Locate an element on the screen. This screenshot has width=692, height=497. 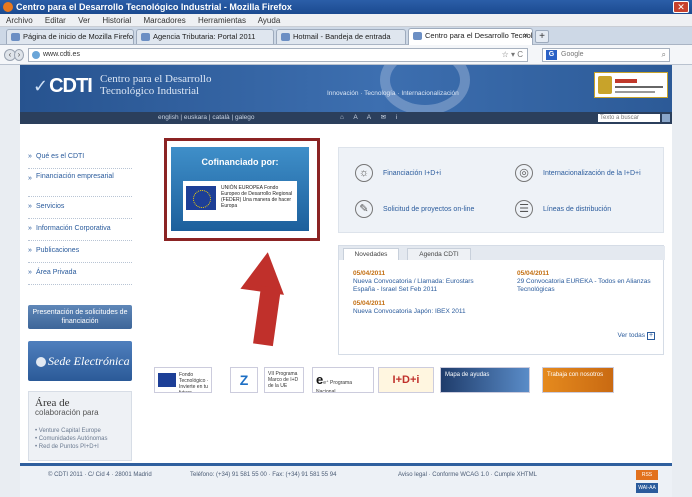
link-solicitud-online: ✎ Solicitud de proyectos on-line is located at coordinates (414, 210).